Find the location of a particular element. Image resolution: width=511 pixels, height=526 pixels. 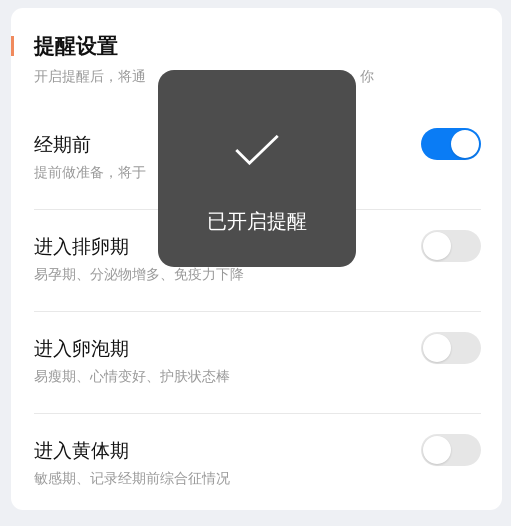

accent-bar is located at coordinates (12, 46).